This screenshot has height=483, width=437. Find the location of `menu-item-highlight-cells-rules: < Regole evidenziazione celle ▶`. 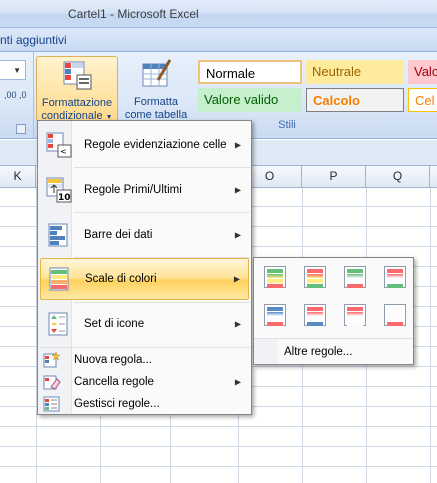

menu-item-highlight-cells-rules: < Regole evidenziazione celle ▶ is located at coordinates (144, 145).